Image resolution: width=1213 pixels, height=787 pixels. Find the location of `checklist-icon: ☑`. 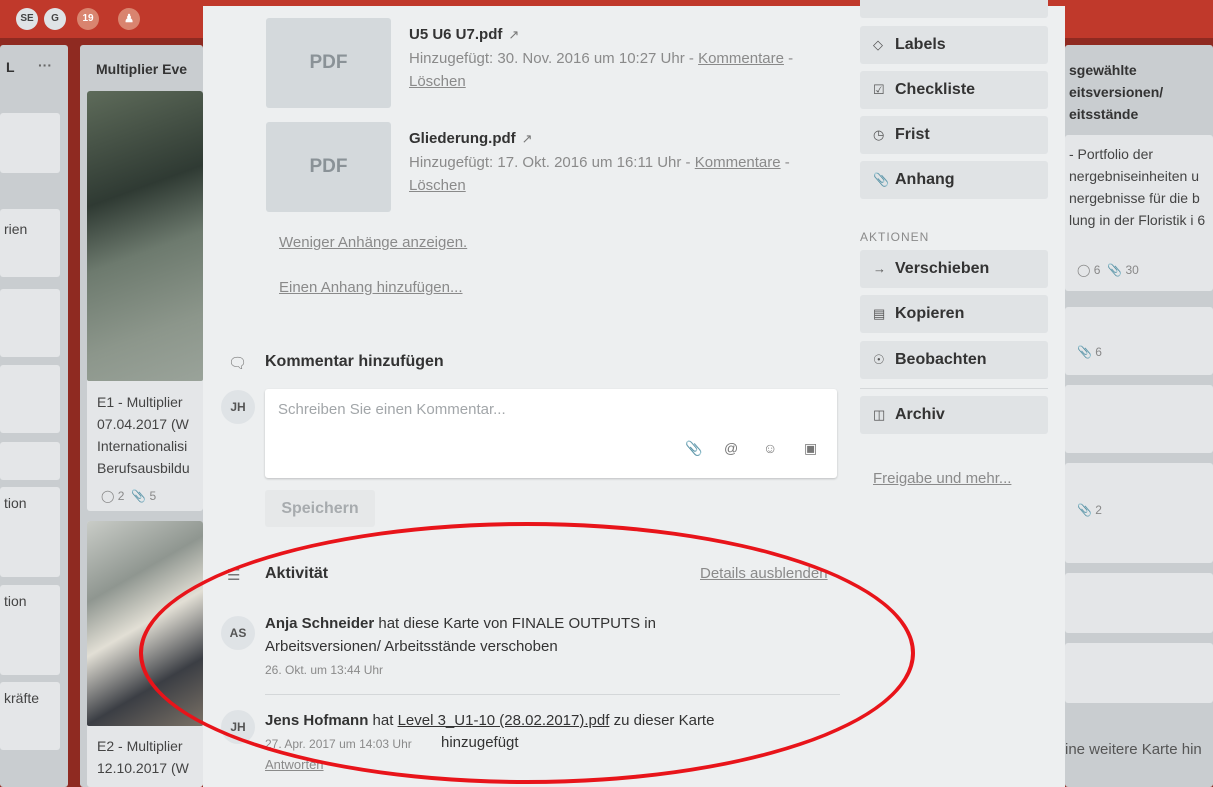

checklist-icon: ☑ is located at coordinates (879, 89).